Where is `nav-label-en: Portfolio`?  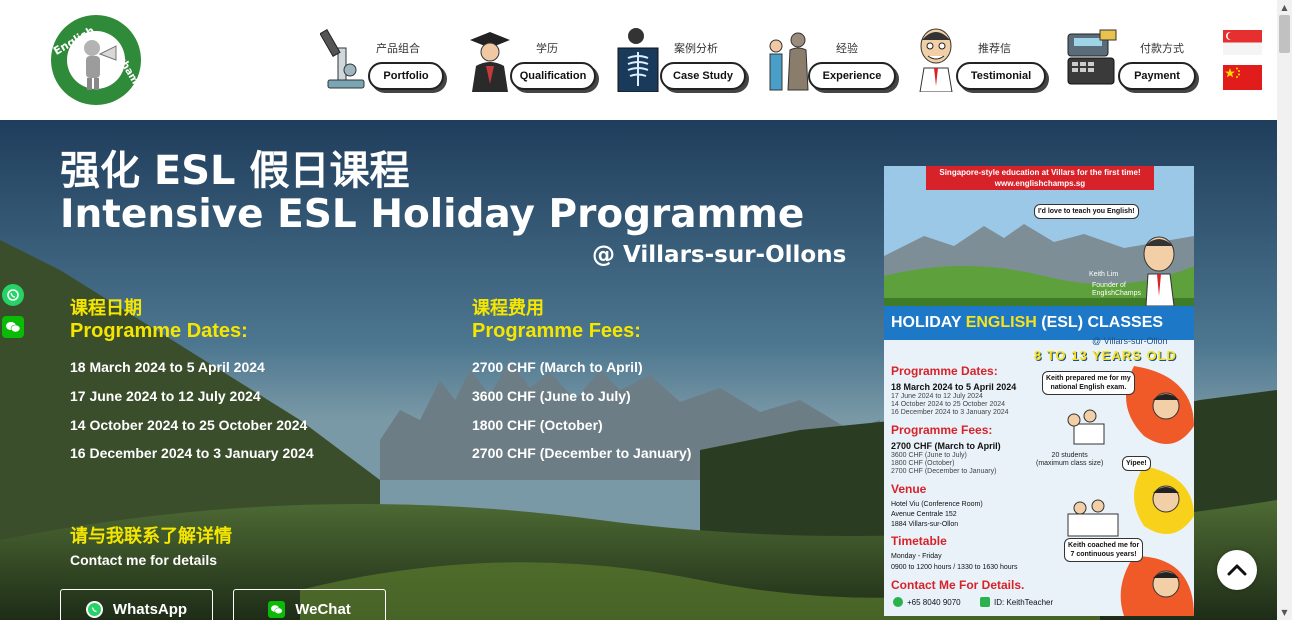
nav-label-en: Portfolio is located at coordinates (406, 76).